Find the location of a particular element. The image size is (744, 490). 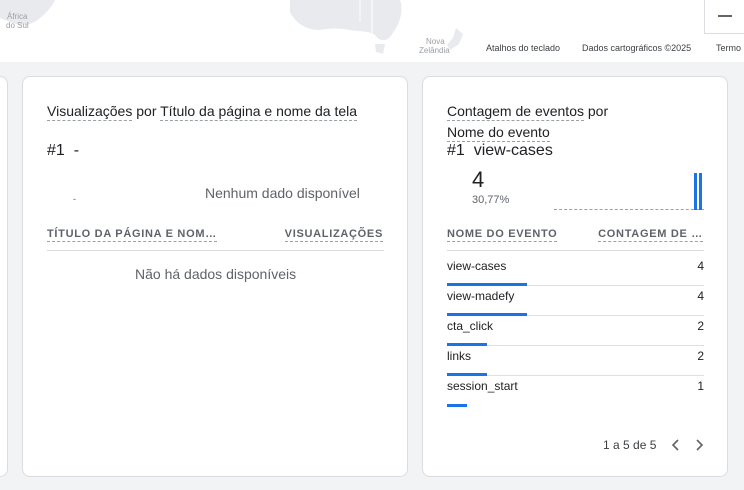

table-no-data-message: Não há dados disponíveis is located at coordinates (216, 274).